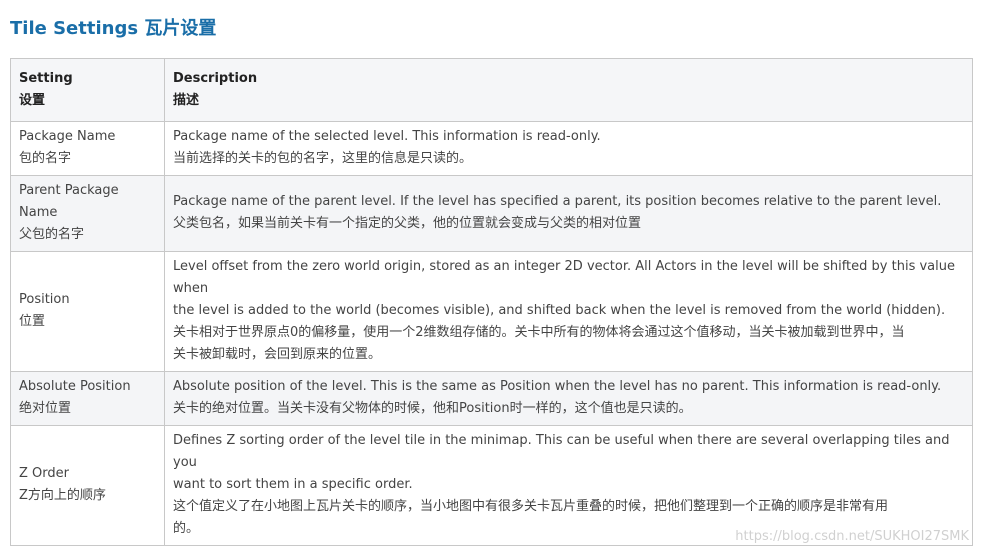 The image size is (981, 552). I want to click on setting-cell: Absolute Position 绝对位置, so click(87, 398).